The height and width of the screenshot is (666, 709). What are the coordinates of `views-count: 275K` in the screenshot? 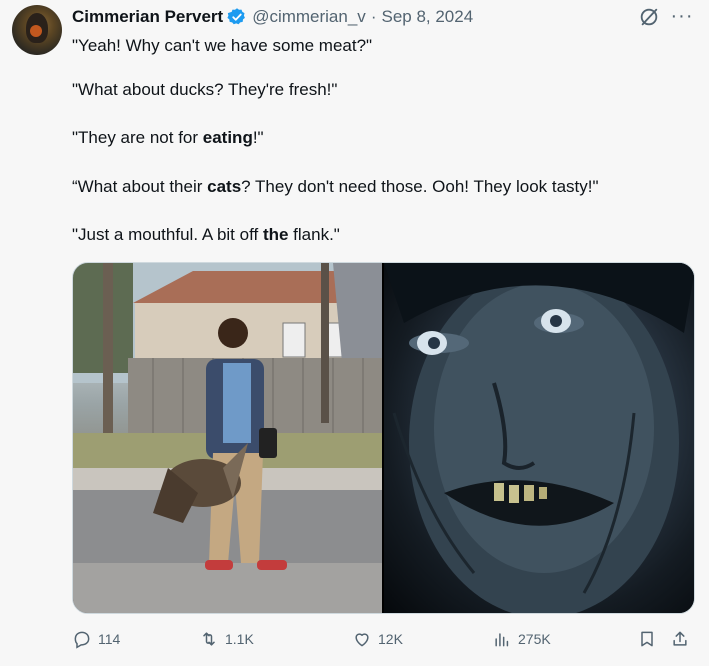 It's located at (534, 639).